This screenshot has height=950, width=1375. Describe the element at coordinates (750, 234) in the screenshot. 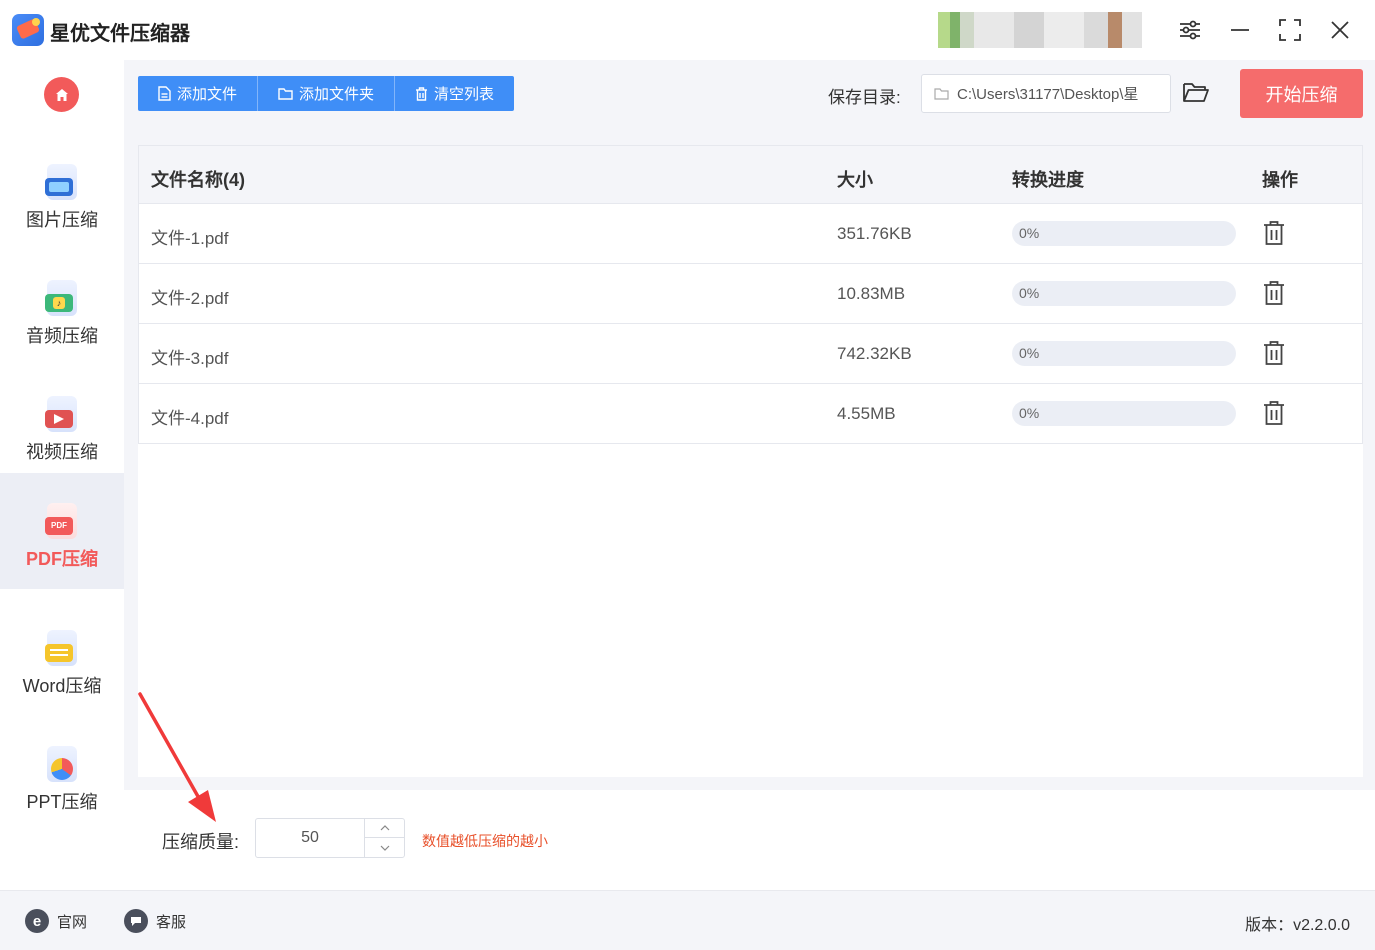

I see `table-row: 文件-1.pdf 351.76KB 0%` at that location.